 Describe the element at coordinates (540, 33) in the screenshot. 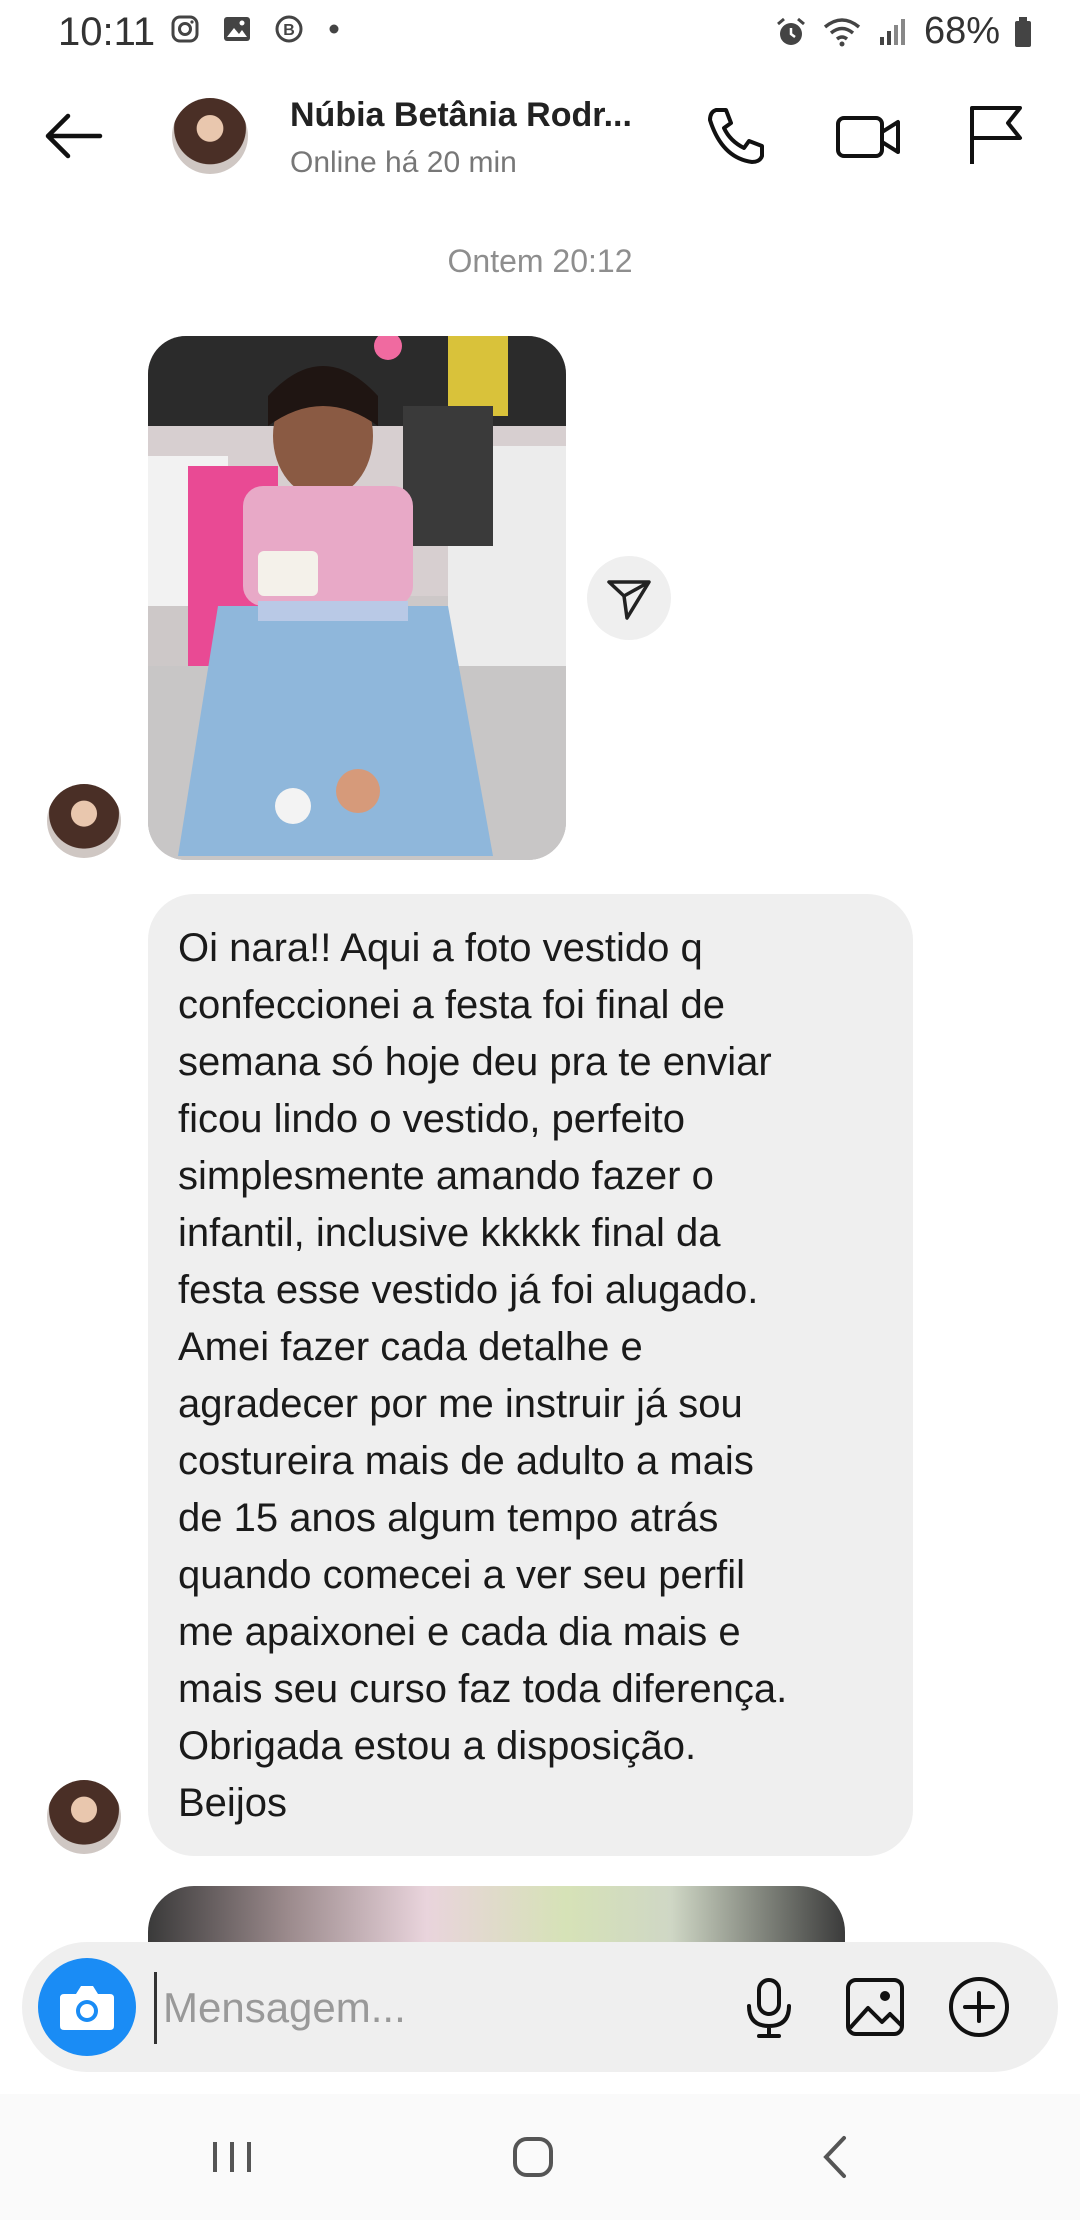

I see `status-bar: 10:11 B 68%` at that location.